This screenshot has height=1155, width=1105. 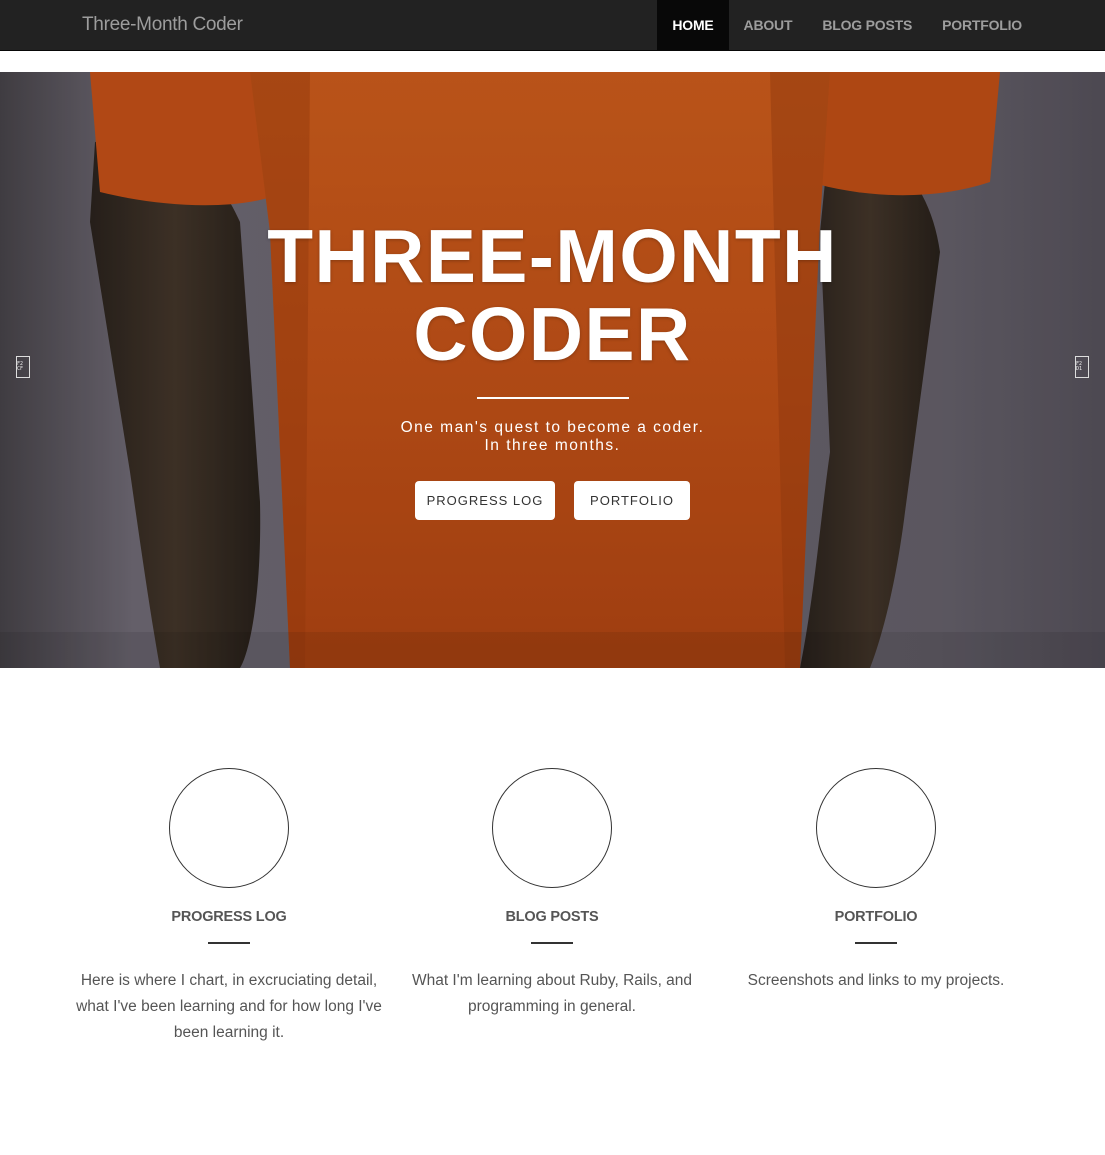 What do you see at coordinates (552, 398) in the screenshot?
I see `hero-divider` at bounding box center [552, 398].